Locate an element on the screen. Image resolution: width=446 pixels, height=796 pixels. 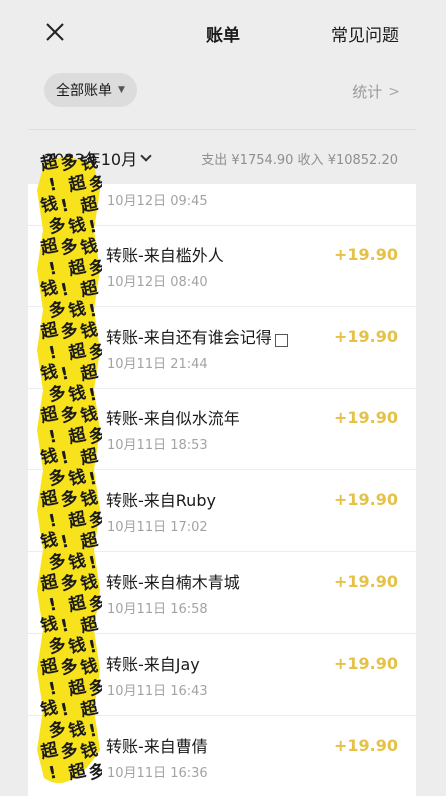
transaction-title: 转账-来自还有谁会记得 is located at coordinates (189, 337).